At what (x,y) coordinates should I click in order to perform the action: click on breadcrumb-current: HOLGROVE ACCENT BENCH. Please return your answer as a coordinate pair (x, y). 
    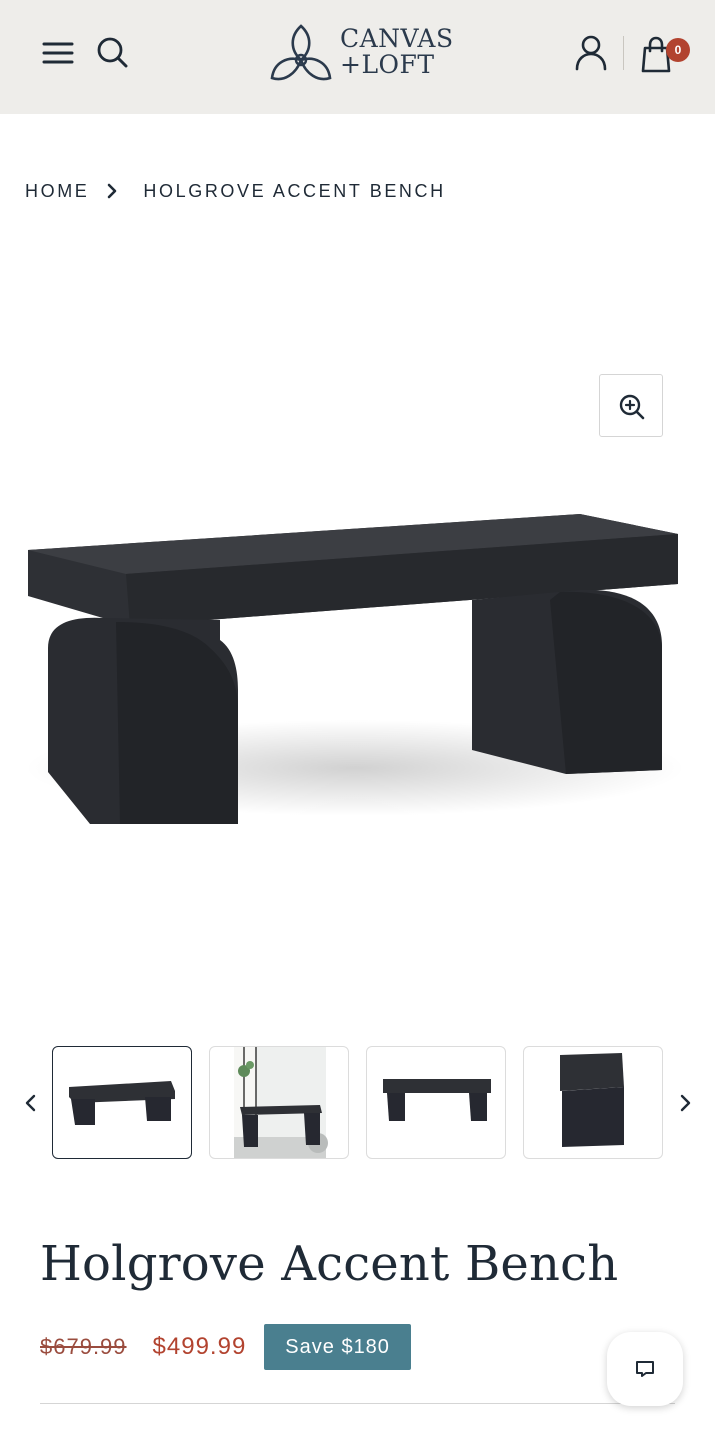
    Looking at the image, I should click on (294, 190).